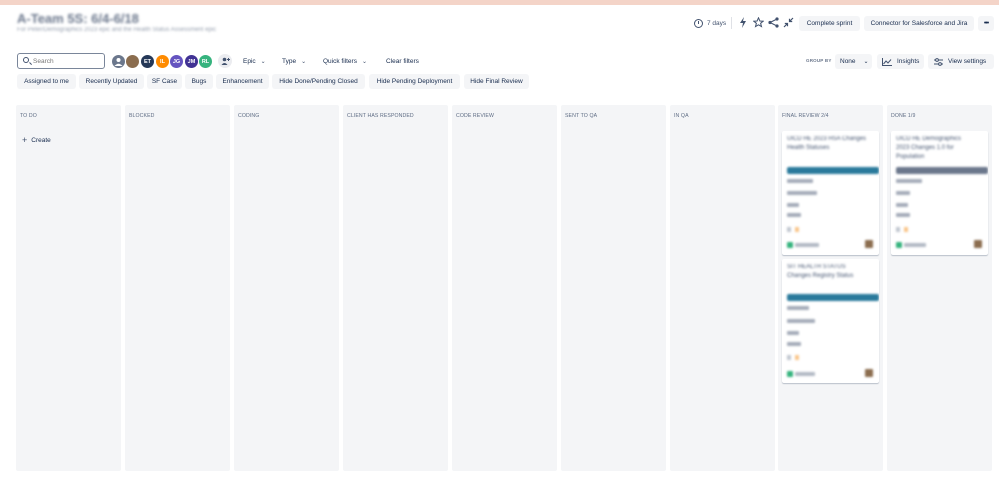  I want to click on group-by-label: GROUP BY, so click(819, 60).